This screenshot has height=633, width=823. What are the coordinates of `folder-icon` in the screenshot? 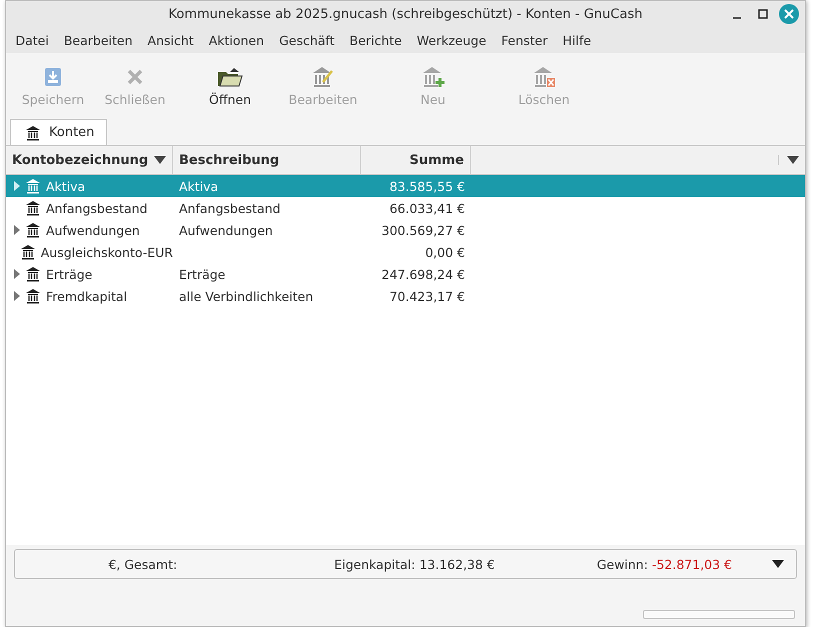 It's located at (230, 77).